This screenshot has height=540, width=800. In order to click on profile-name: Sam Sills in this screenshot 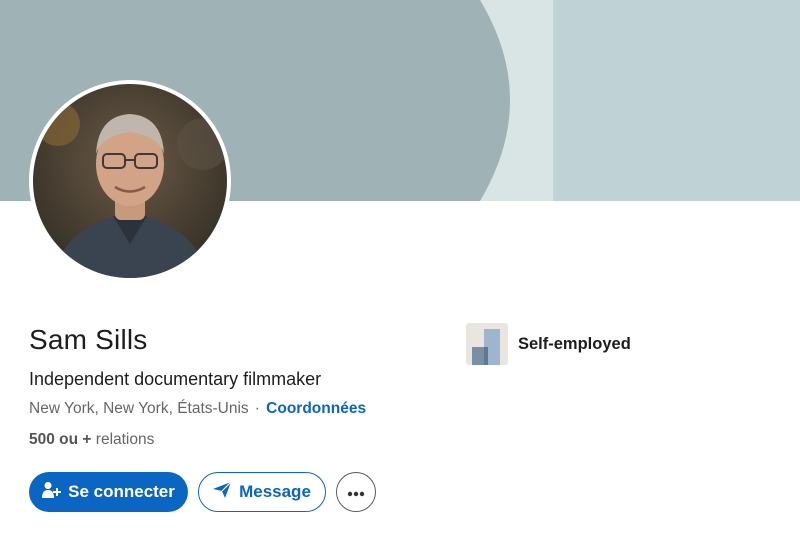, I will do `click(88, 339)`.